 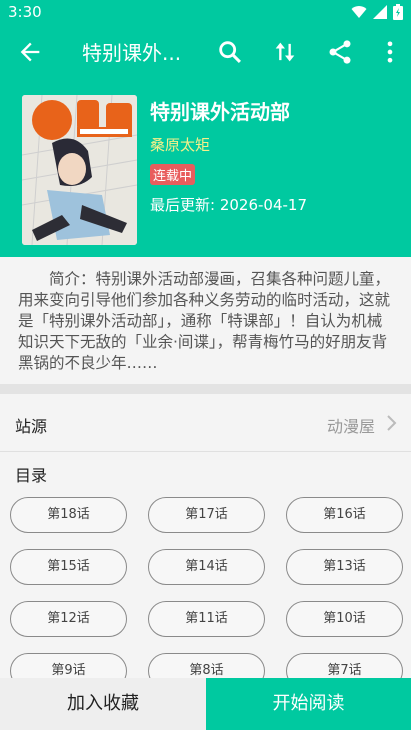 I want to click on last-update-label: 最后更新:, so click(x=183, y=205).